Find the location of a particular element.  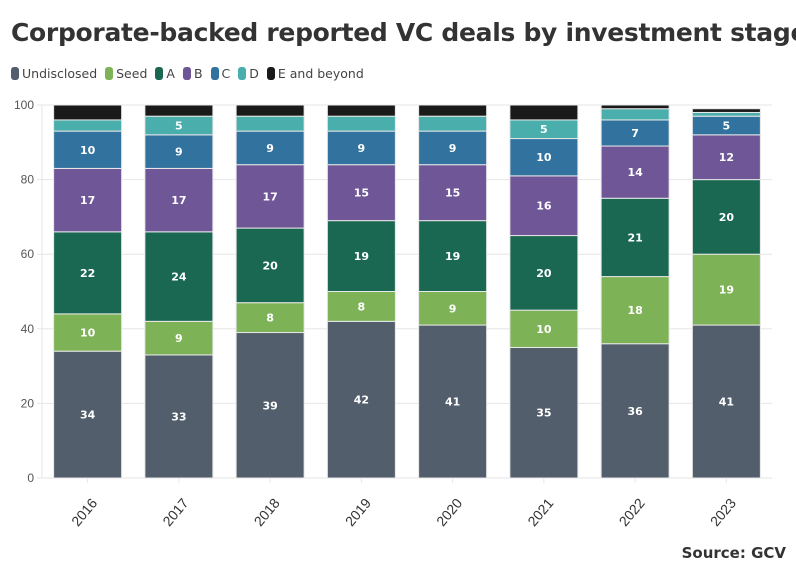

data-label: 33 is located at coordinates (178, 416).